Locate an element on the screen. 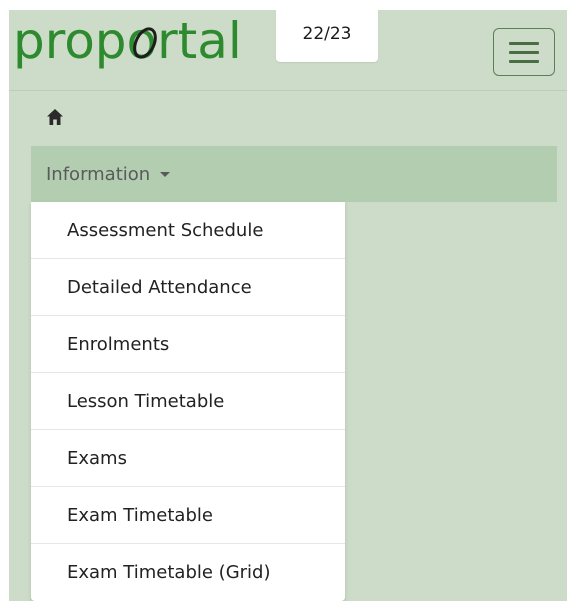 This screenshot has width=567, height=601. home-icon is located at coordinates (55, 117).